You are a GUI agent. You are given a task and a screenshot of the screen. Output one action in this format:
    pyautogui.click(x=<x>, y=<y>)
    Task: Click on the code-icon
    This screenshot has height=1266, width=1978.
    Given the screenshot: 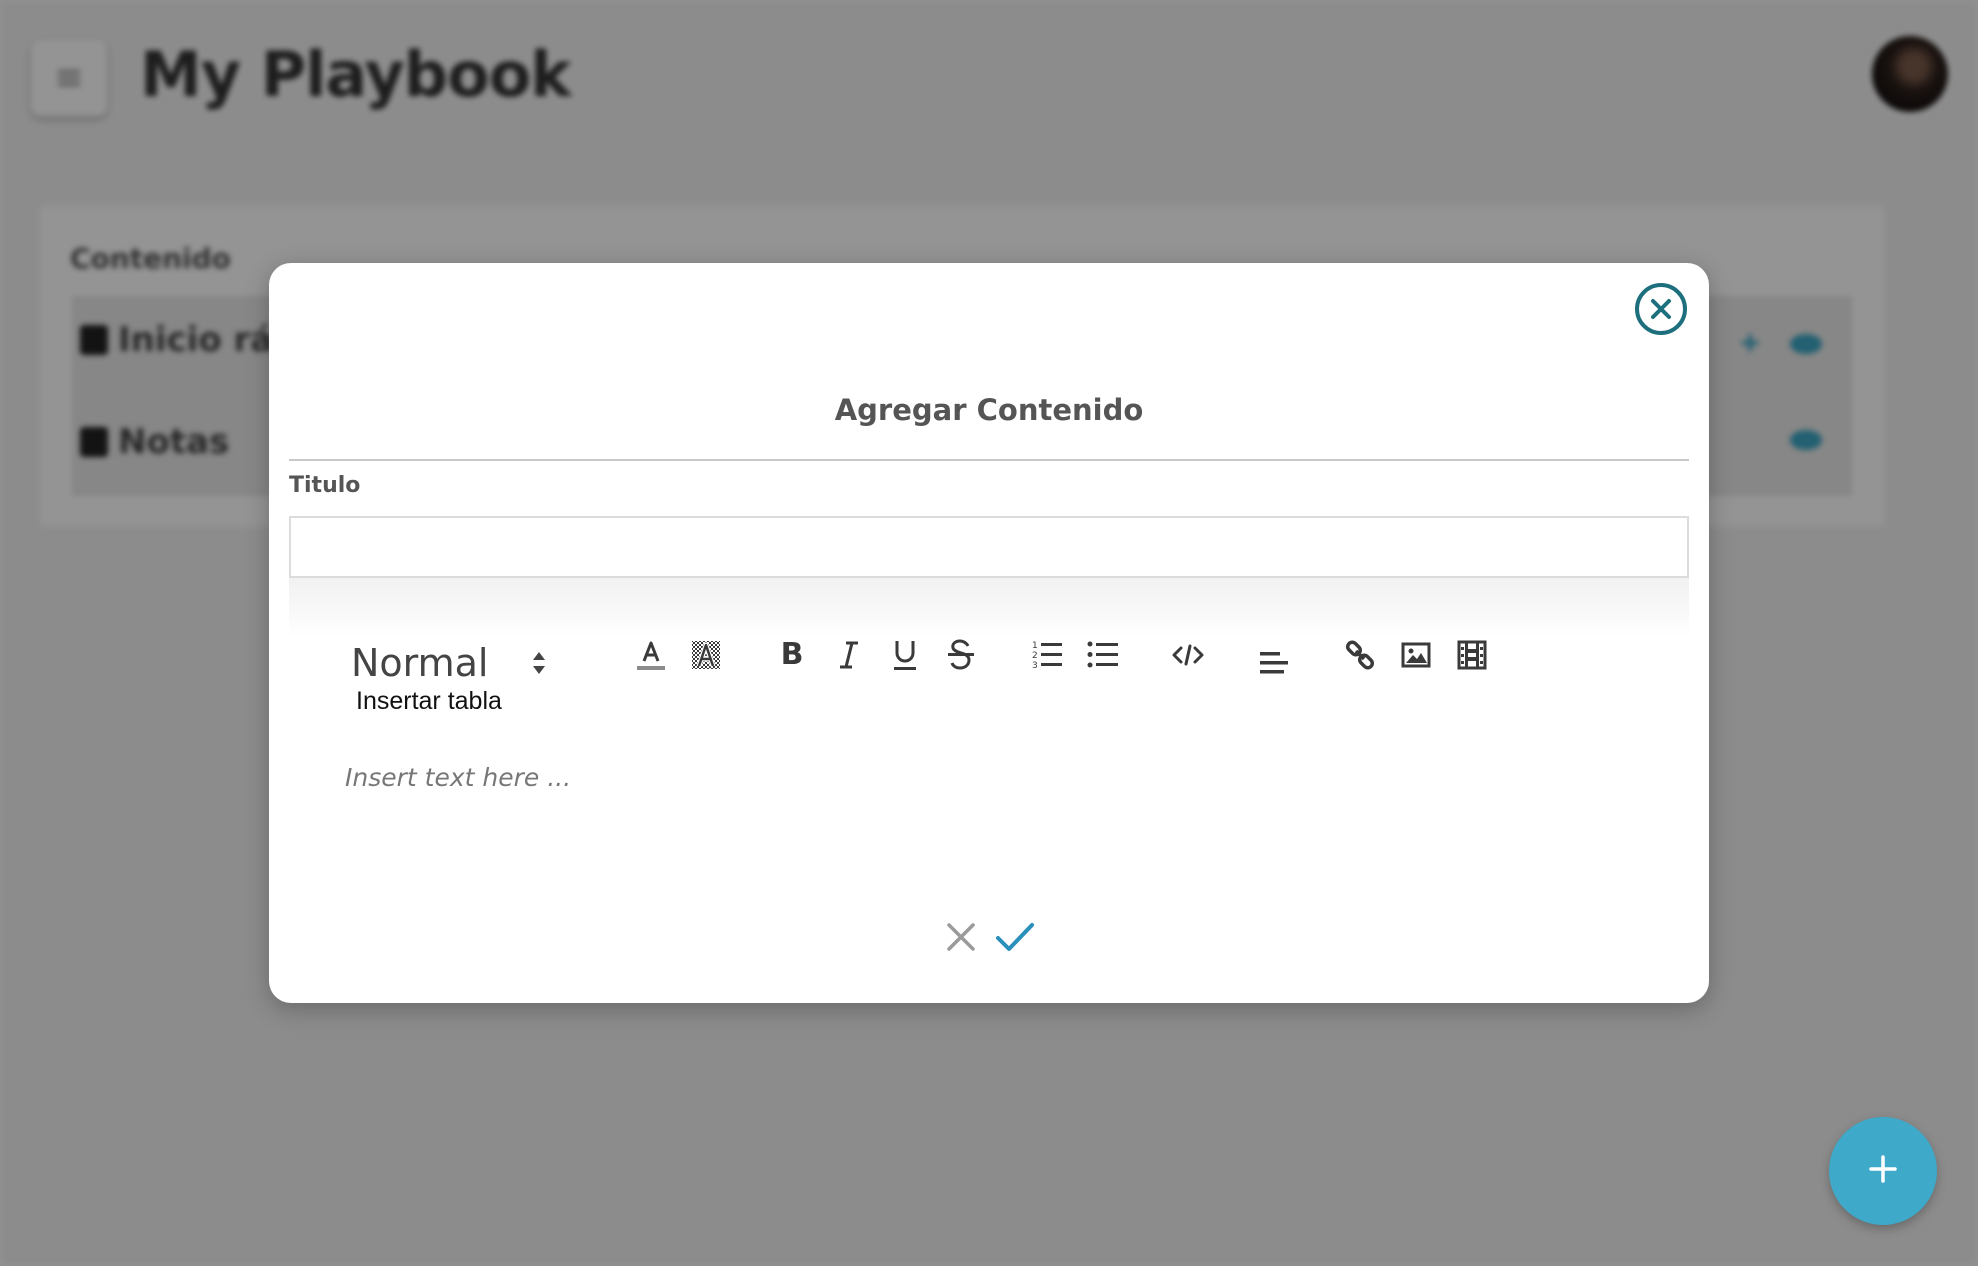 What is the action you would take?
    pyautogui.click(x=1188, y=655)
    